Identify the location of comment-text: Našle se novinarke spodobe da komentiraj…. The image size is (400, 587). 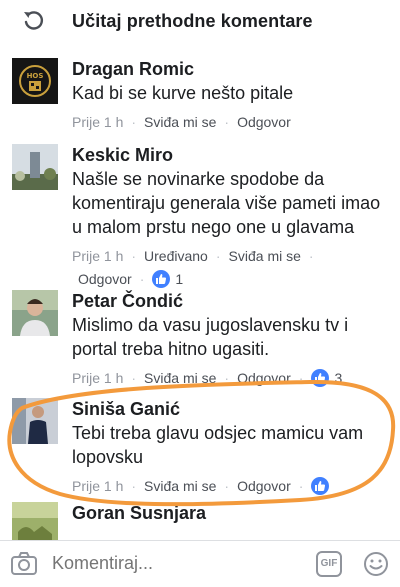
(226, 203).